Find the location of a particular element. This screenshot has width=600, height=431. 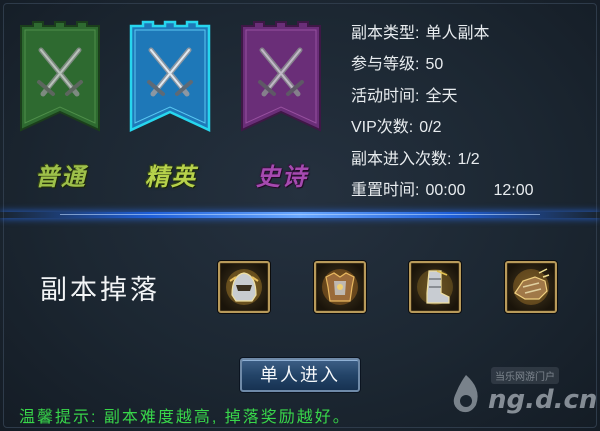

info-reset-time: 重置时间: 00:00 12:00 is located at coordinates (473, 190).